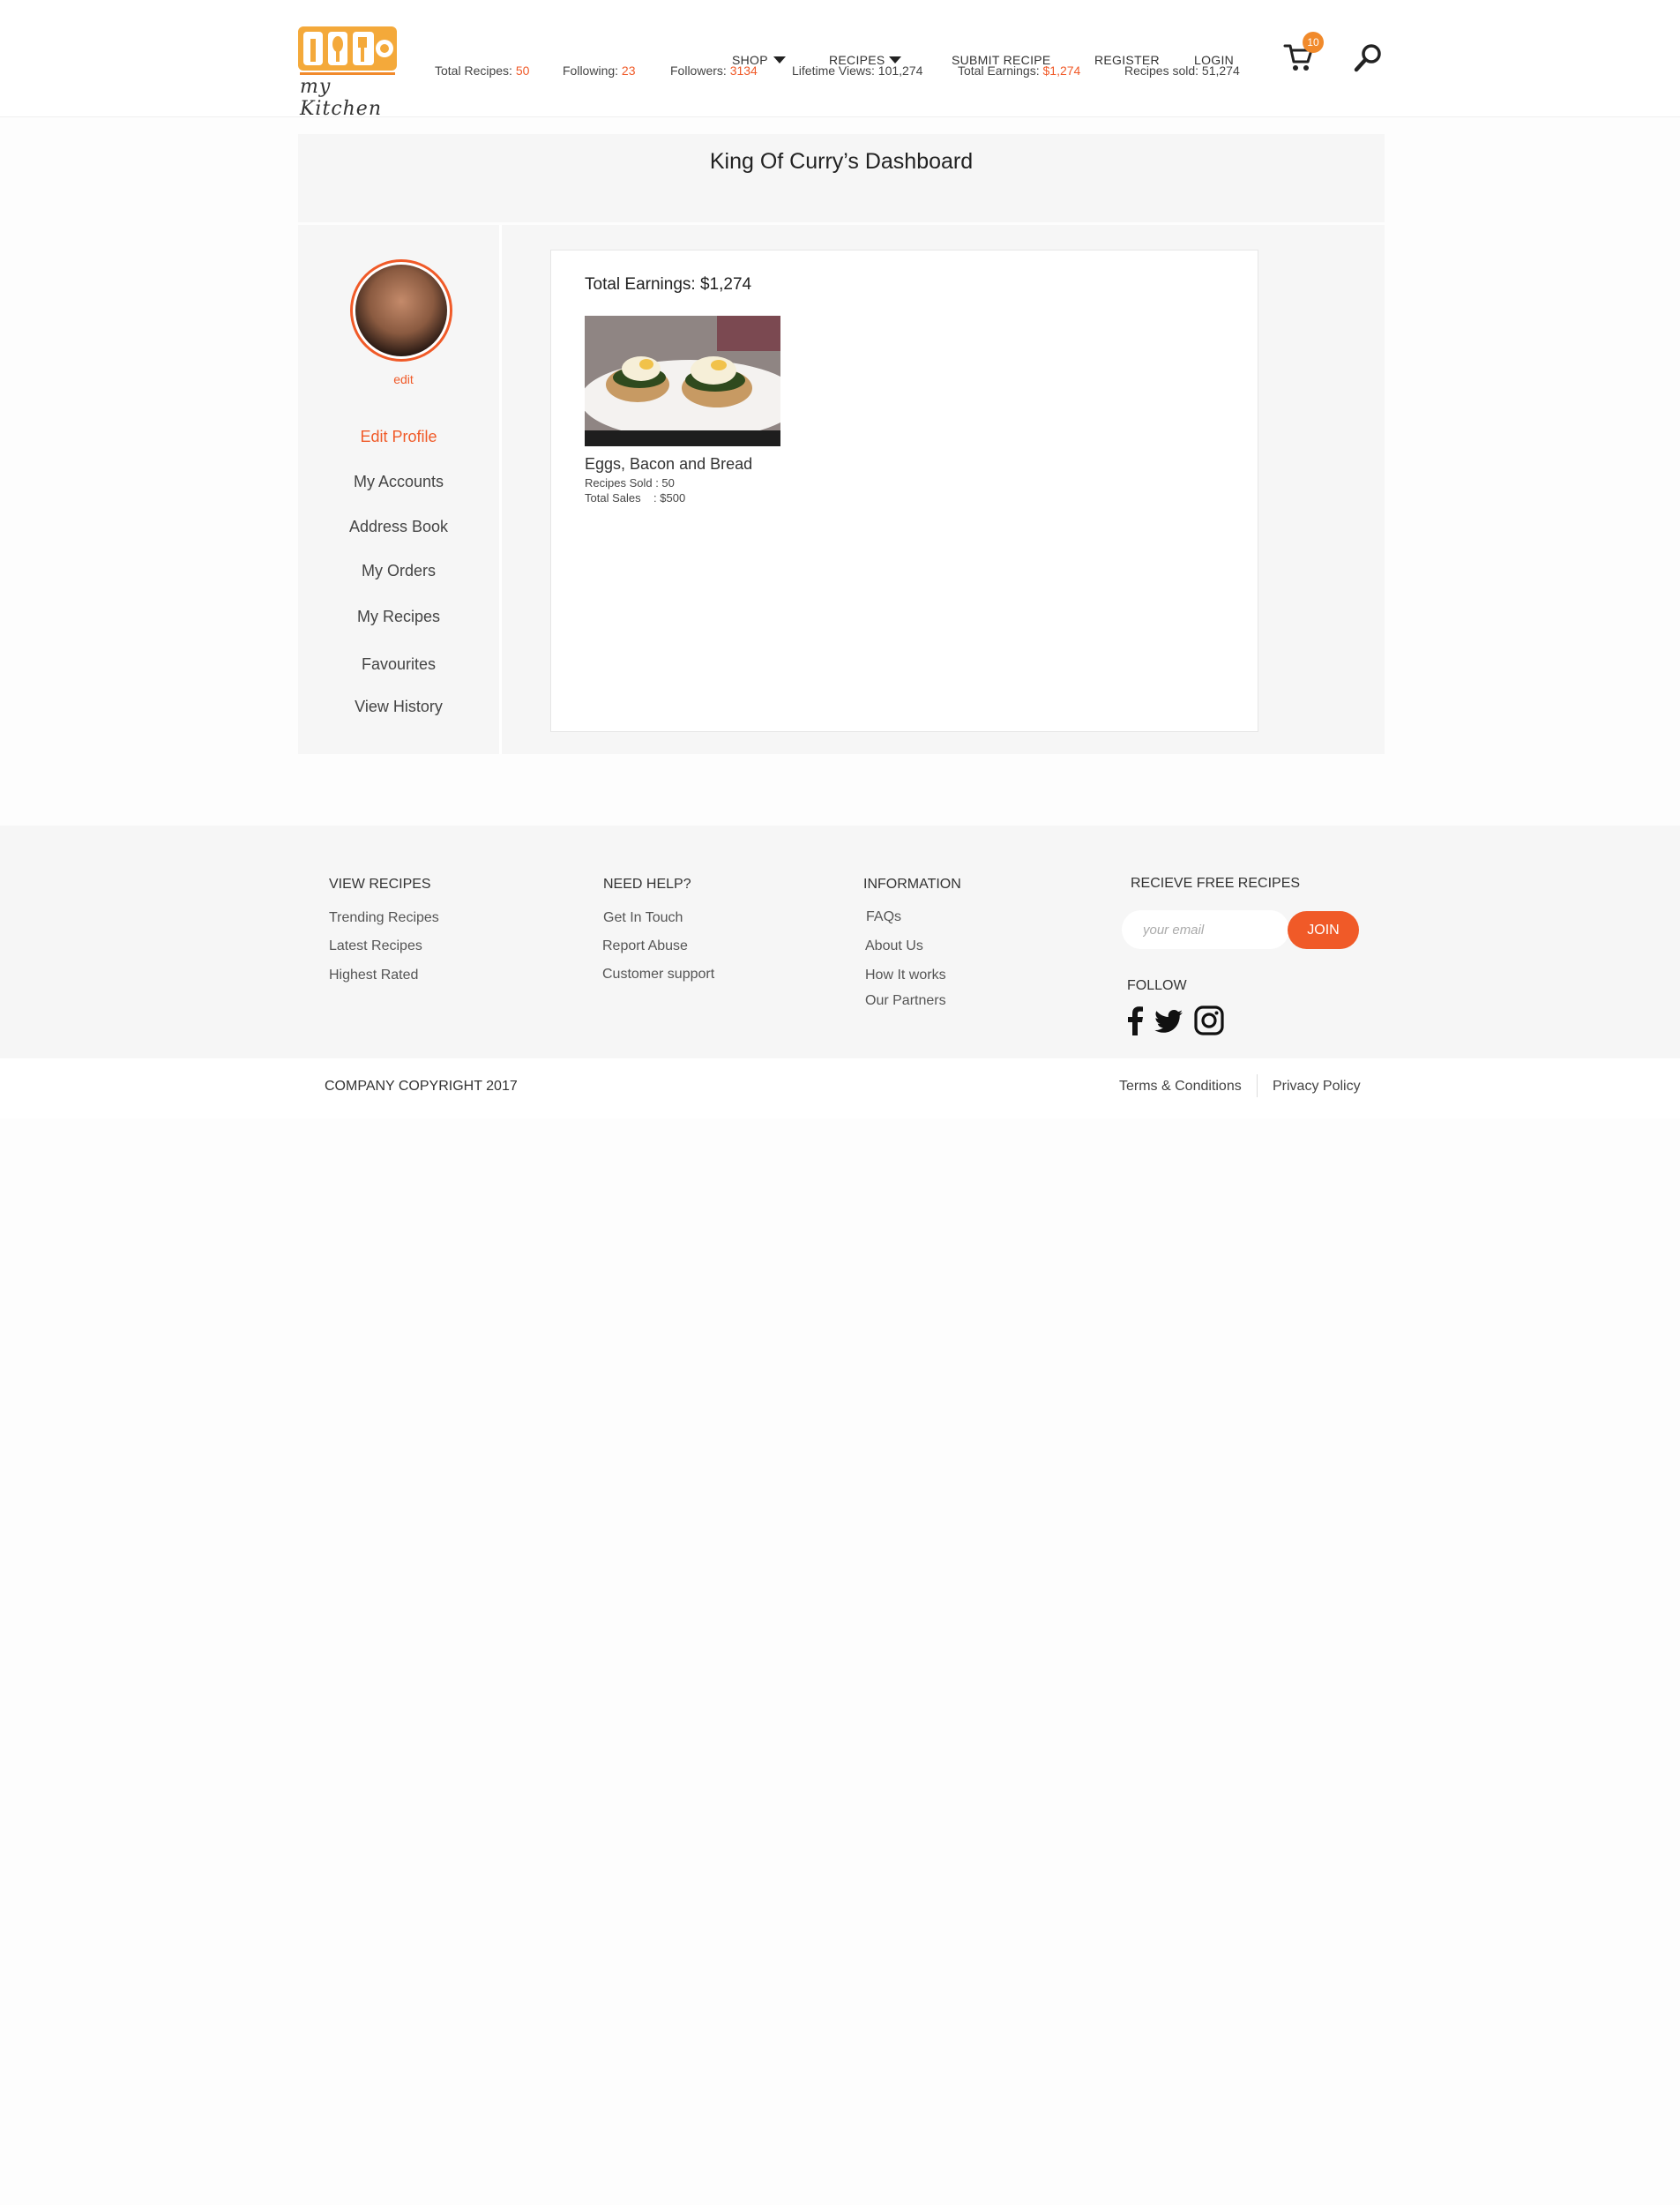  I want to click on footer-bottom-bar, so click(840, 1088).